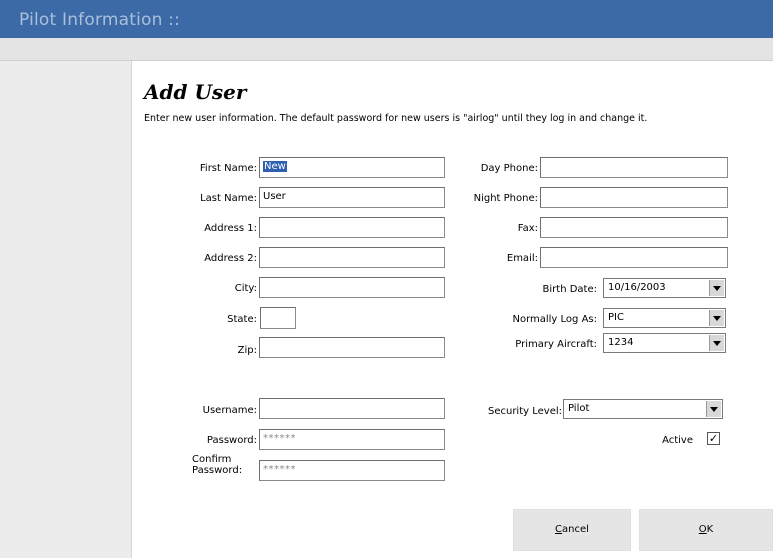  What do you see at coordinates (575, 529) in the screenshot?
I see `cancel-label: ancel` at bounding box center [575, 529].